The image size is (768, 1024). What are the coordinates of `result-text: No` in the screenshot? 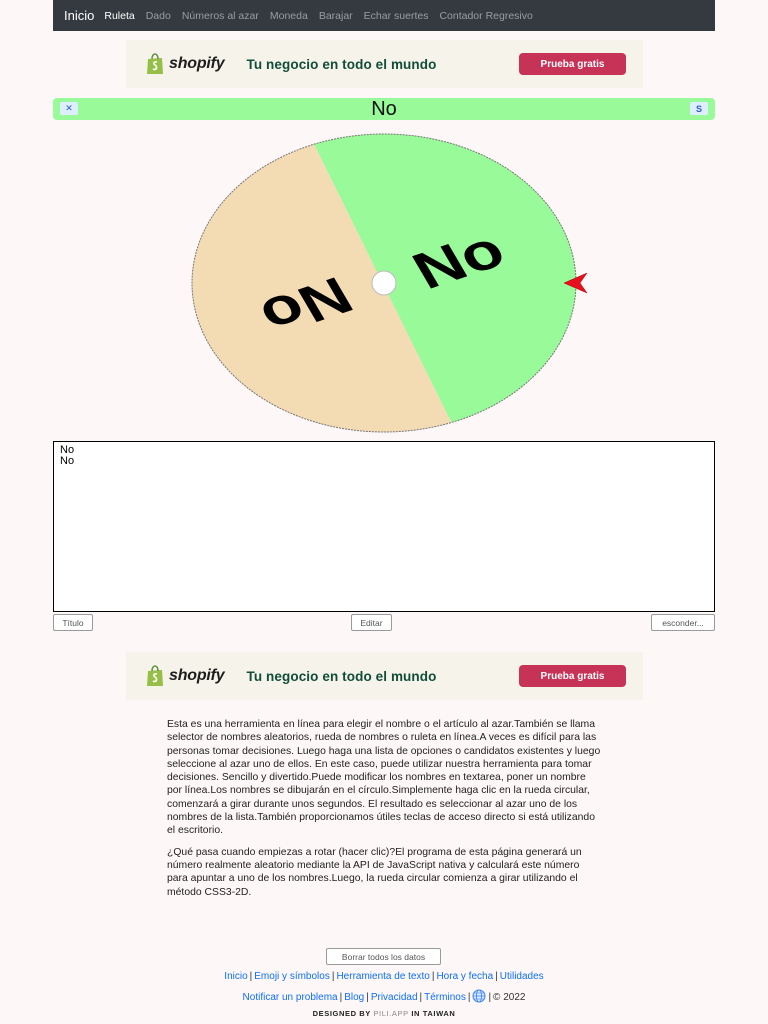 It's located at (384, 109).